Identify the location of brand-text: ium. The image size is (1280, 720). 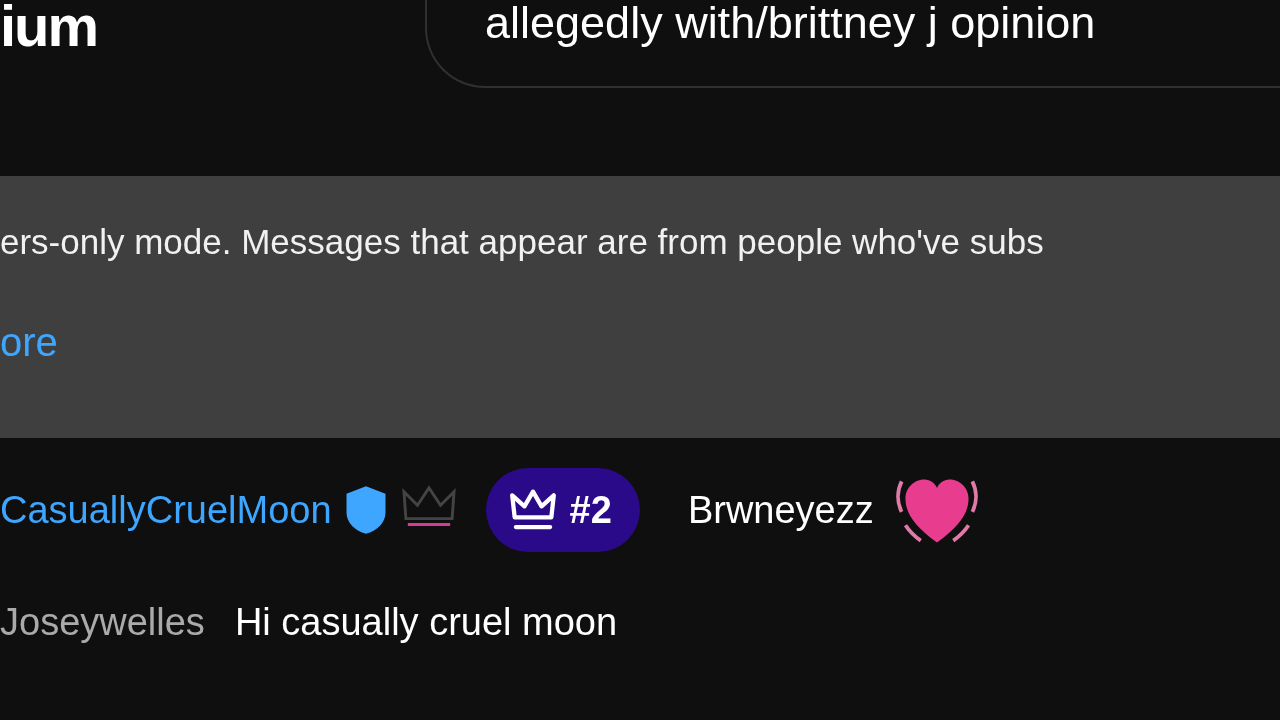
(49, 26).